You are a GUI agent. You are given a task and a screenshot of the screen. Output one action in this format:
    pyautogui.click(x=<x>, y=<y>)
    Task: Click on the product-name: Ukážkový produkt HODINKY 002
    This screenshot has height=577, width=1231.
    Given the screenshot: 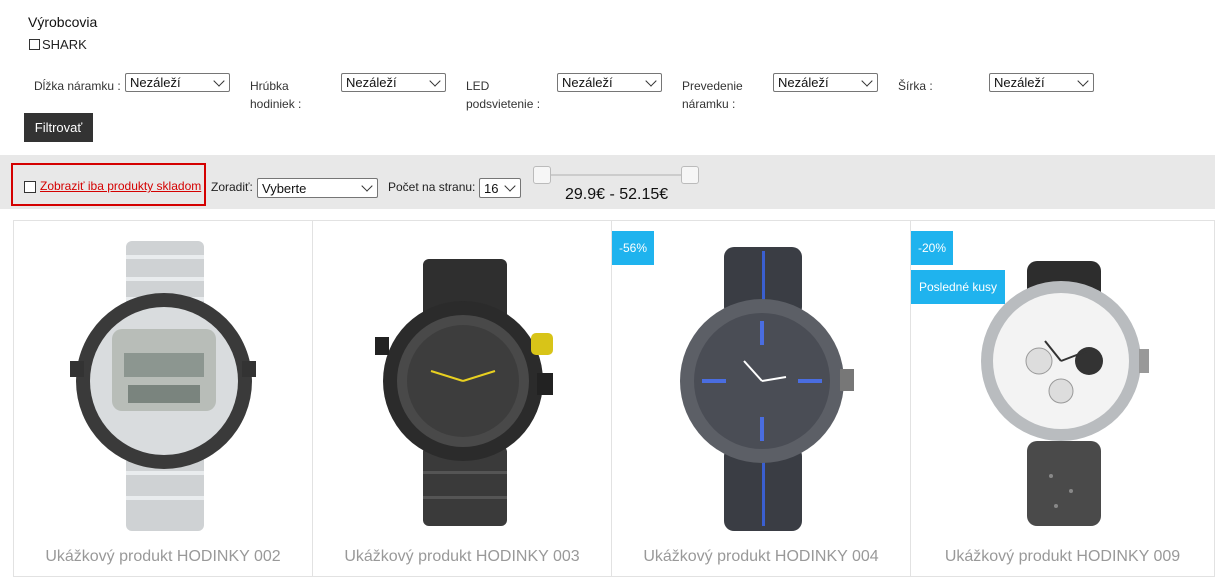 What is the action you would take?
    pyautogui.click(x=163, y=557)
    